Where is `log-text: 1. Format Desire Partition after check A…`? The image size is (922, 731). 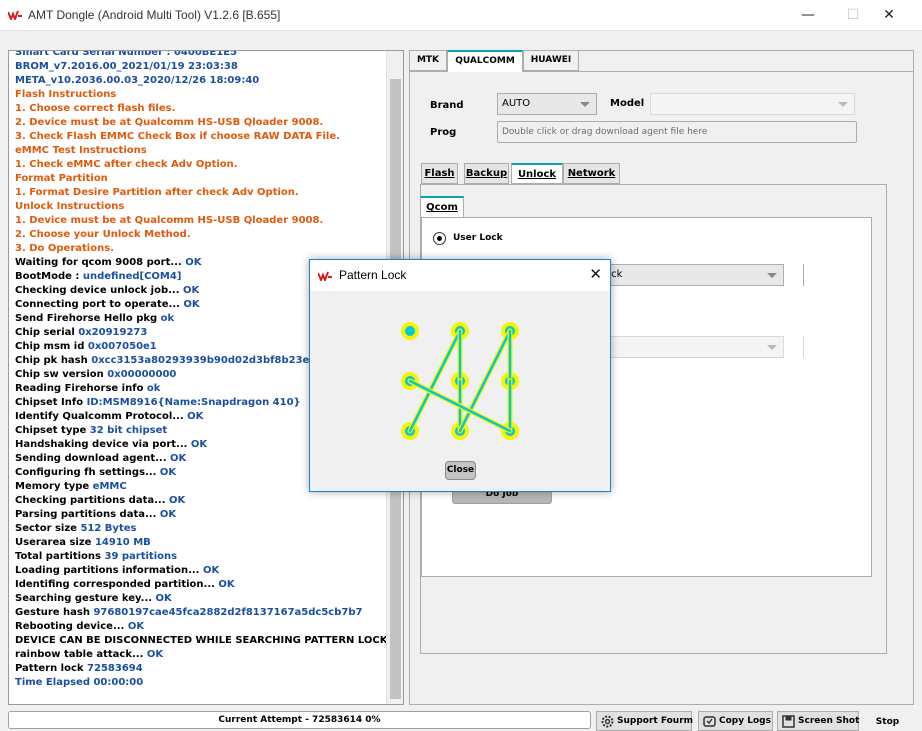
log-text: 1. Format Desire Partition after check A… is located at coordinates (157, 192).